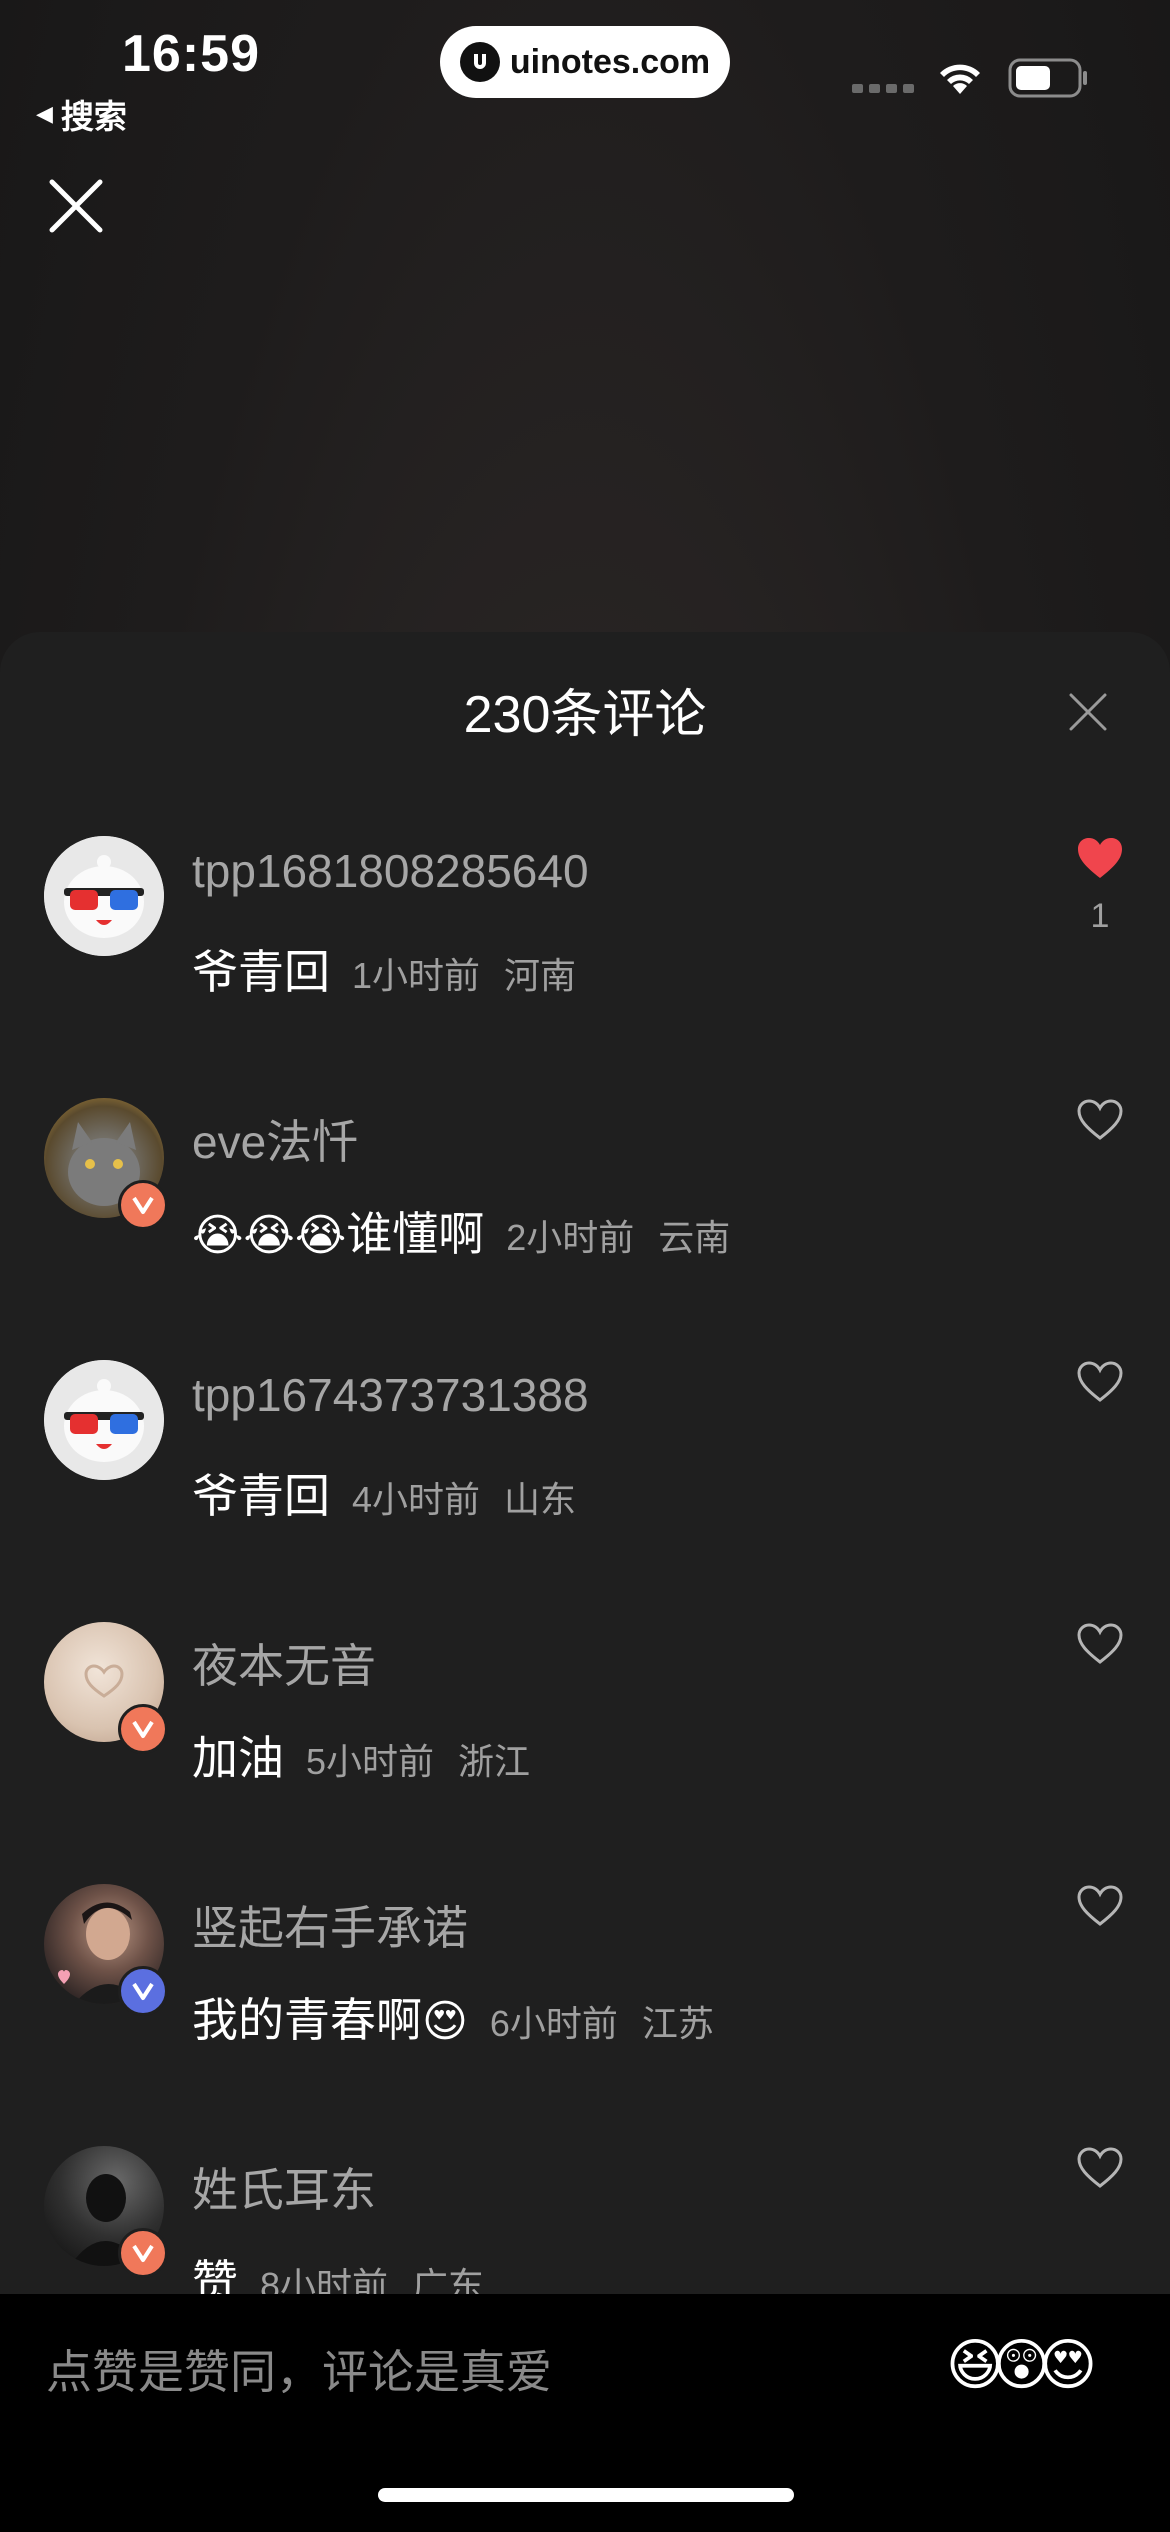  I want to click on comment-body: 我的青春啊 😍 6小时前 江苏, so click(453, 2017).